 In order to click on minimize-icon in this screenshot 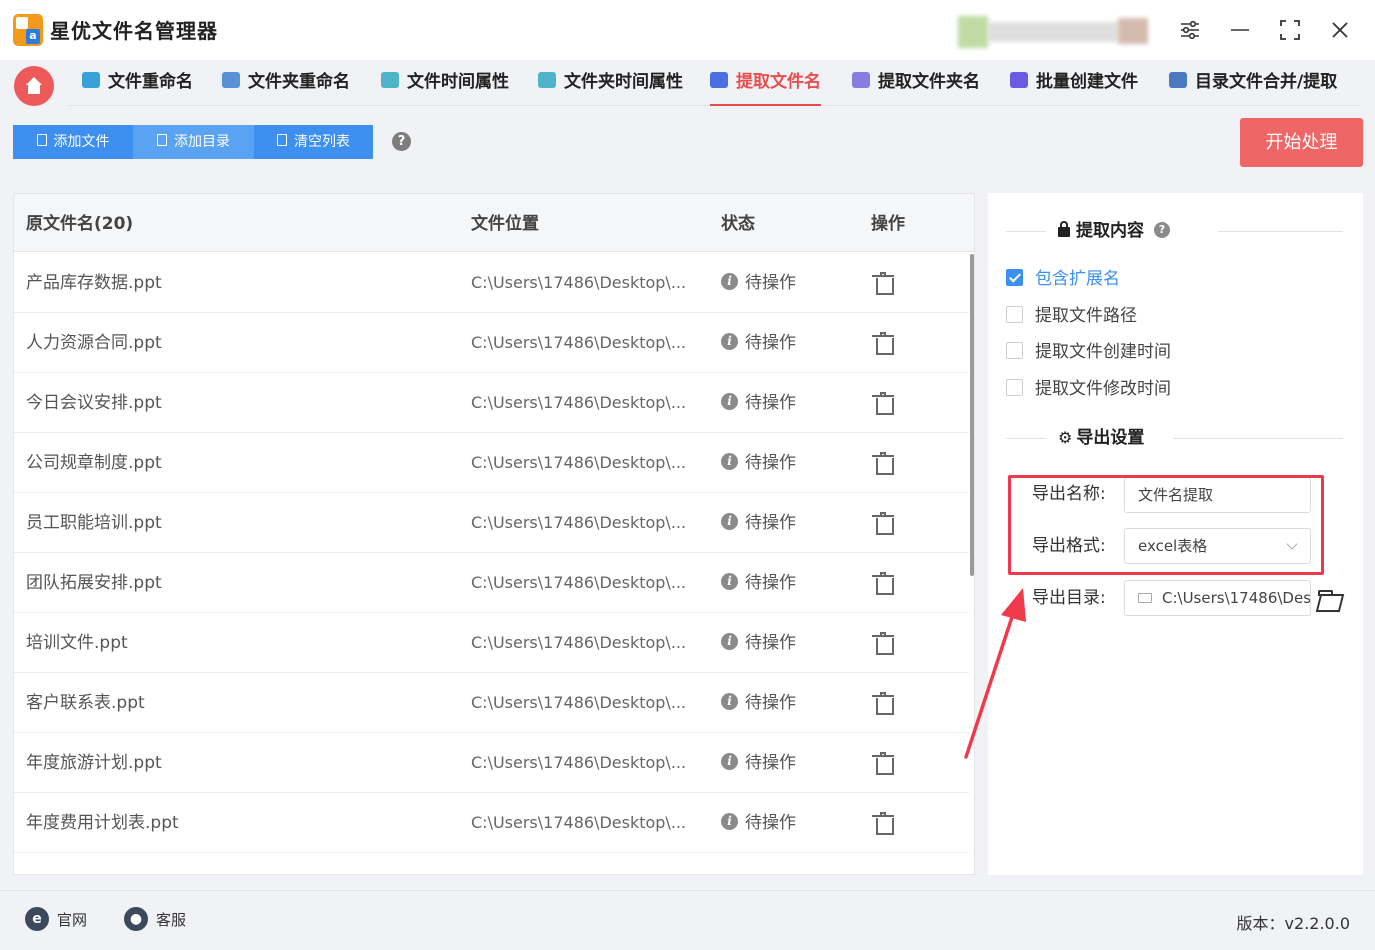, I will do `click(1240, 30)`.